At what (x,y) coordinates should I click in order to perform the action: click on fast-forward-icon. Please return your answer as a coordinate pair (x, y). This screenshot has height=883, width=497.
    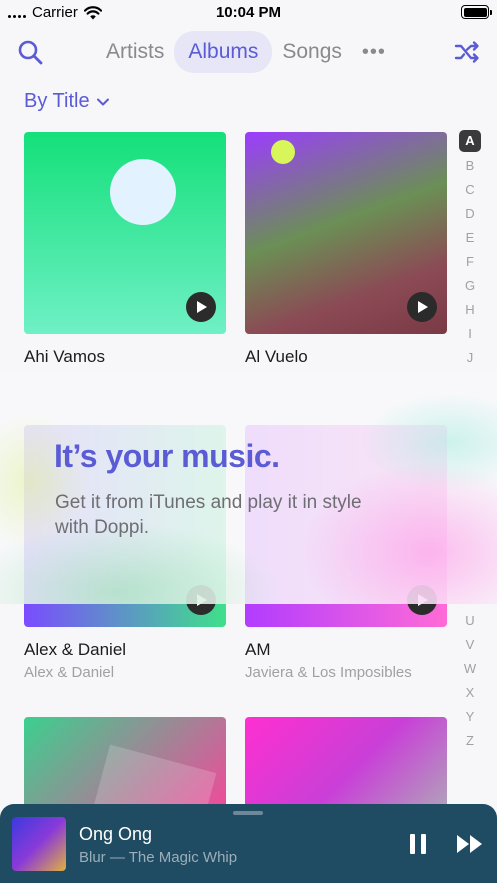
    Looking at the image, I should click on (470, 844).